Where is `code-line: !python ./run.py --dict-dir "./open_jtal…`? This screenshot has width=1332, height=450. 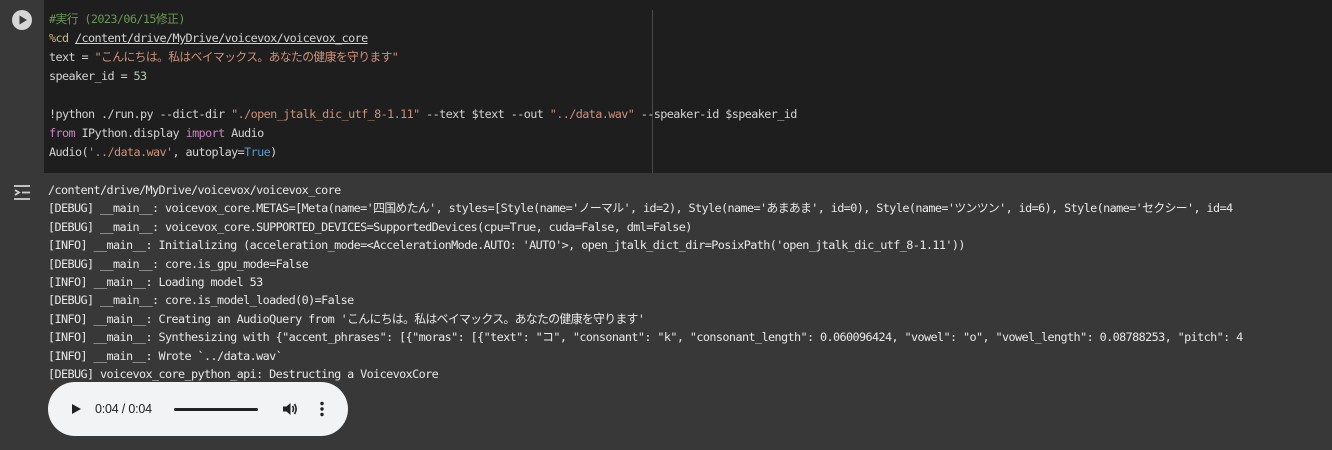 code-line: !python ./run.py --dict-dir "./open_jtal… is located at coordinates (669, 114).